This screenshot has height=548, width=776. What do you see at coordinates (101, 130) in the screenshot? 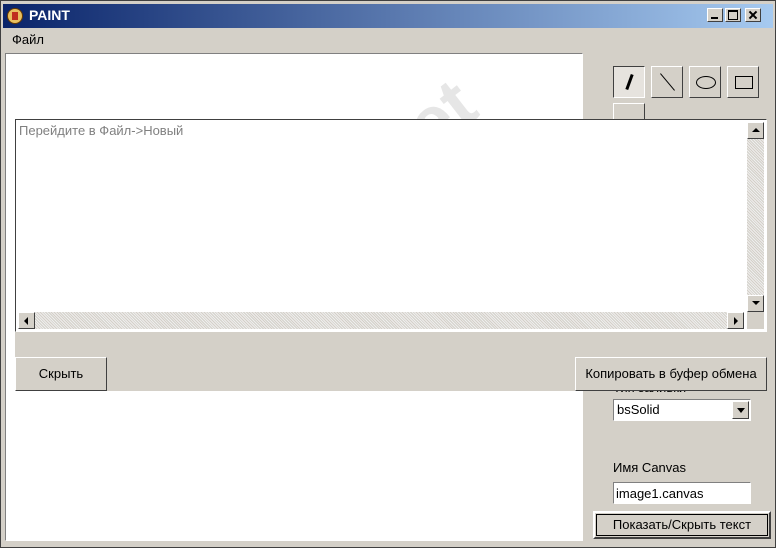
I see `memo-text: Перейдите в Файл->Новый` at bounding box center [101, 130].